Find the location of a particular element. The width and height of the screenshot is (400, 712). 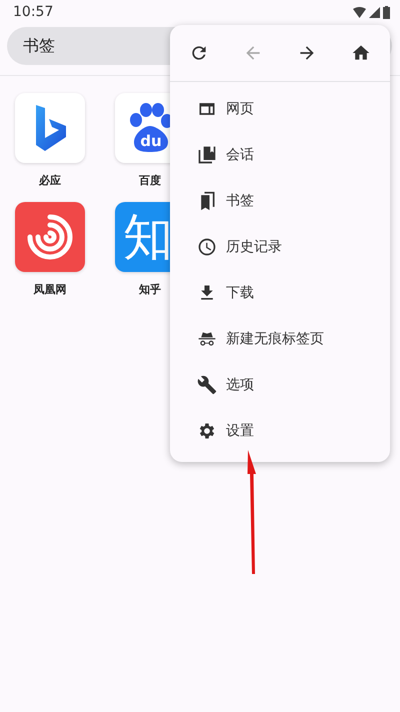

logo-text: 知 is located at coordinates (148, 237).